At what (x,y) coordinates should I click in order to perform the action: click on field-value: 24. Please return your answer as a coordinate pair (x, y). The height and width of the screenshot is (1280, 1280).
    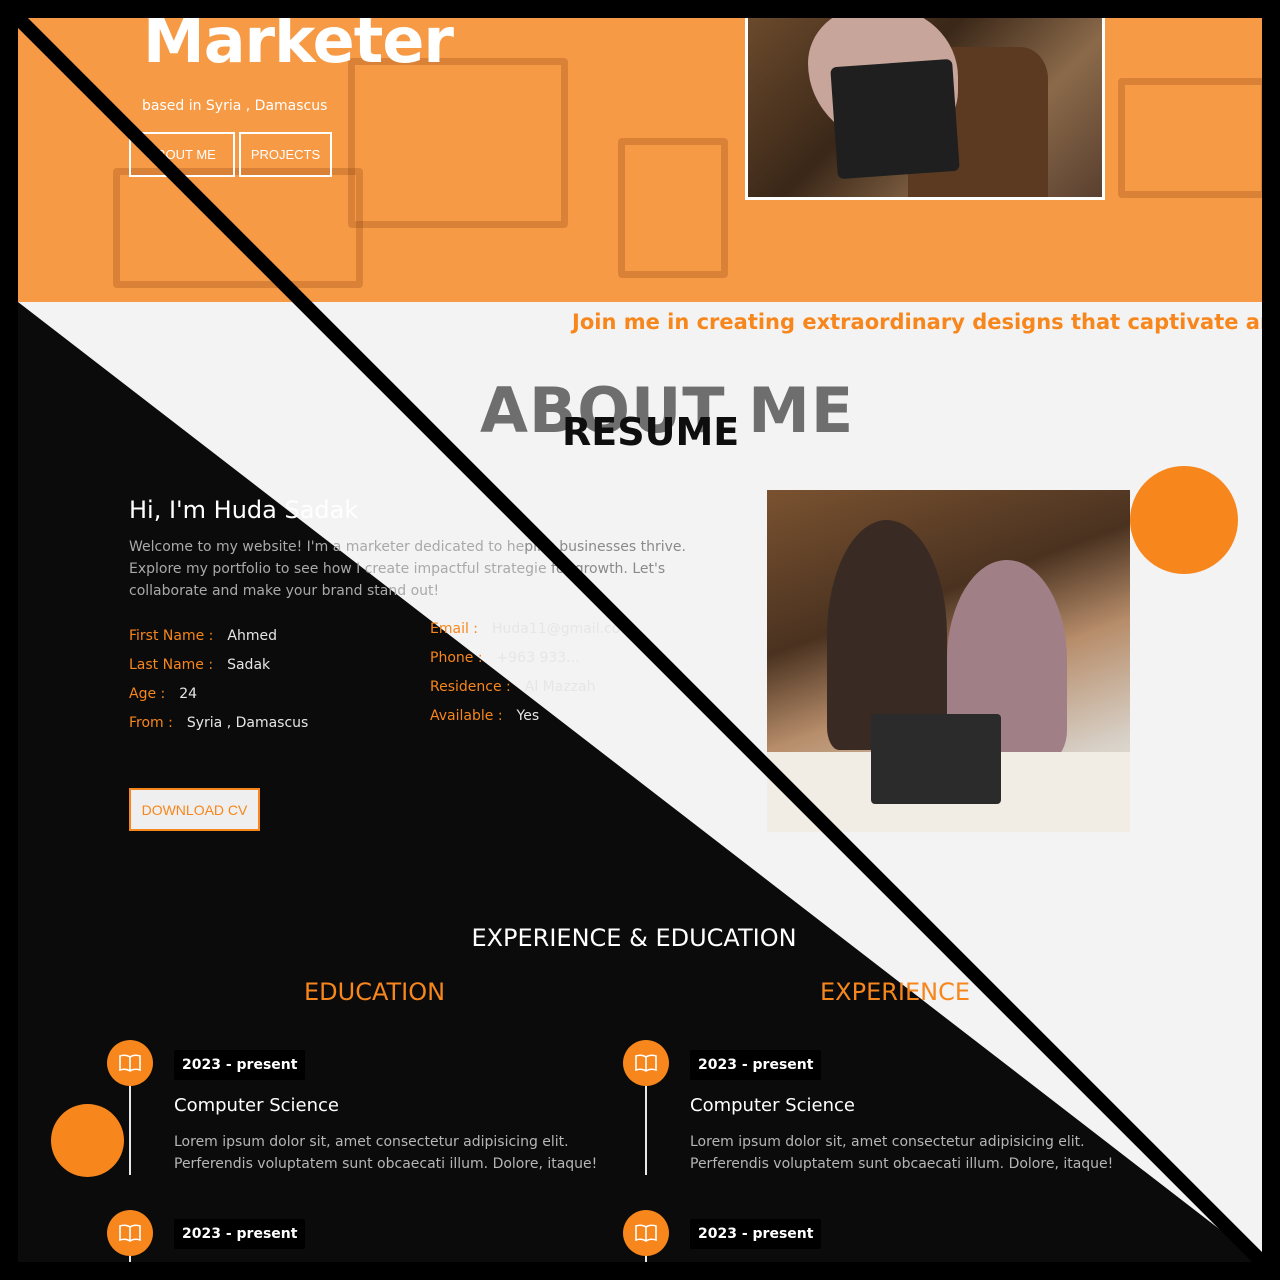
    Looking at the image, I should click on (188, 694).